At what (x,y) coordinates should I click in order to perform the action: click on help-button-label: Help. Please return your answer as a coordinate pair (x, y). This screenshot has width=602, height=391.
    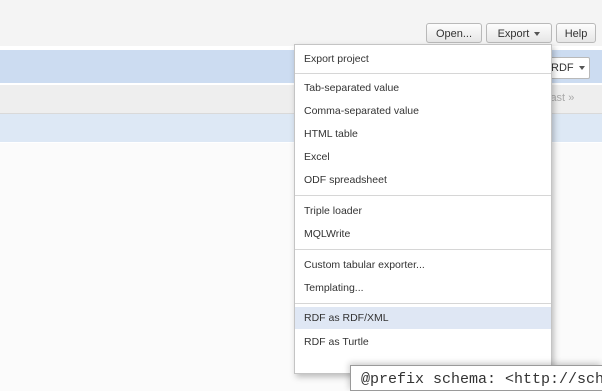
    Looking at the image, I should click on (576, 34).